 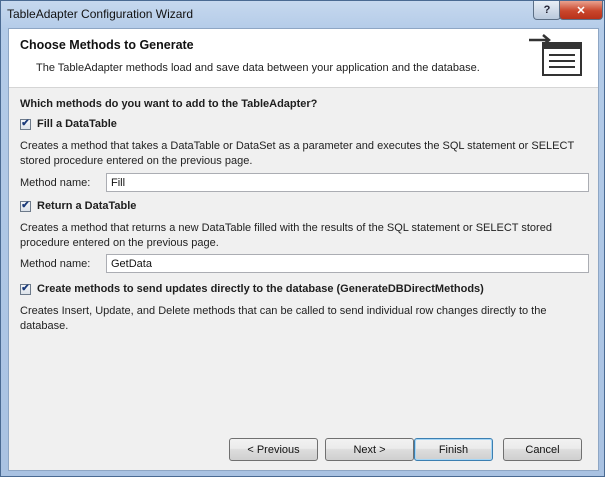 I want to click on fill-method-name-input, so click(x=347, y=182).